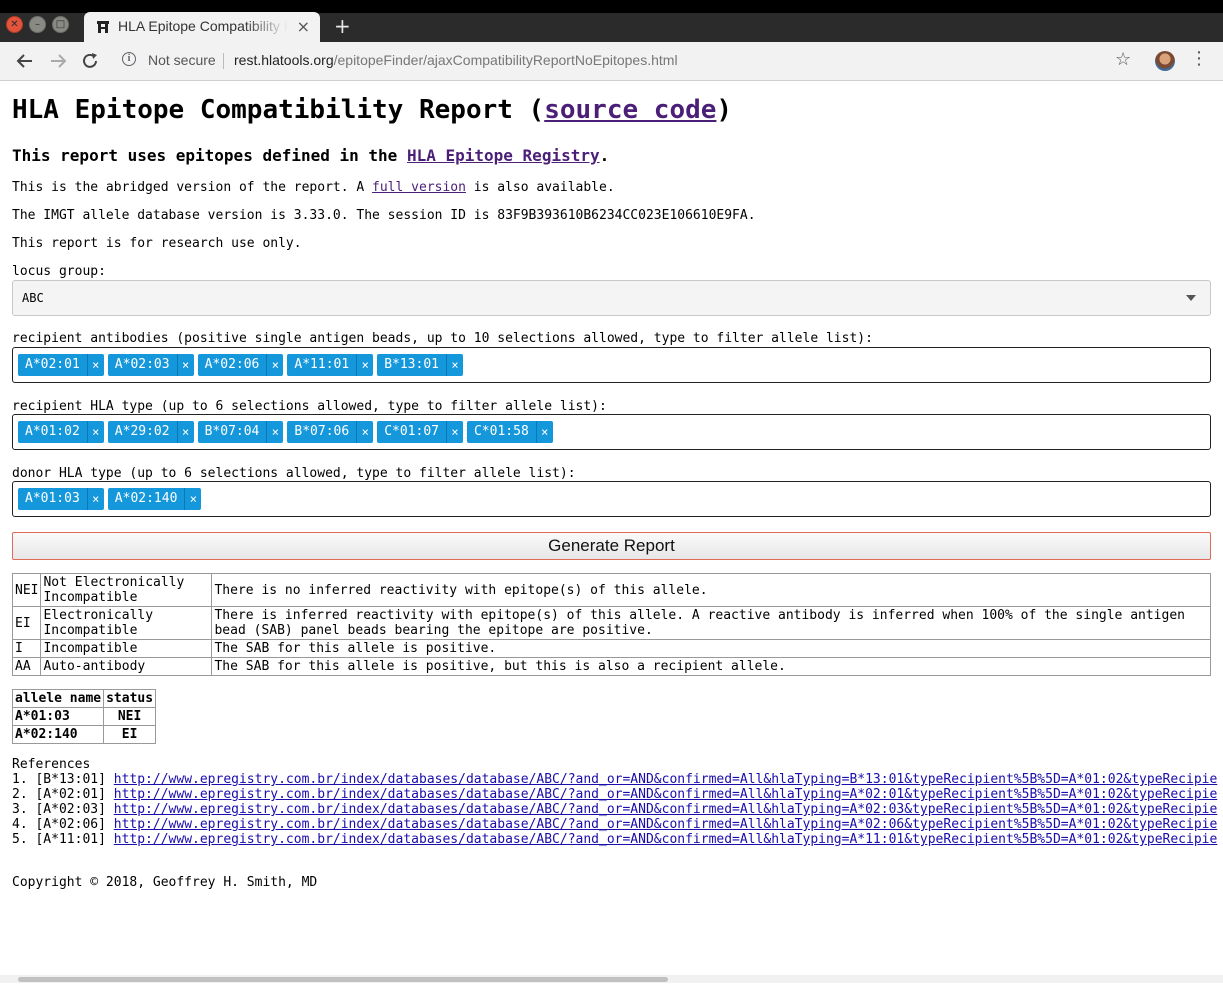  I want to click on recipient-hla-tag: C*01:07 ×, so click(420, 432).